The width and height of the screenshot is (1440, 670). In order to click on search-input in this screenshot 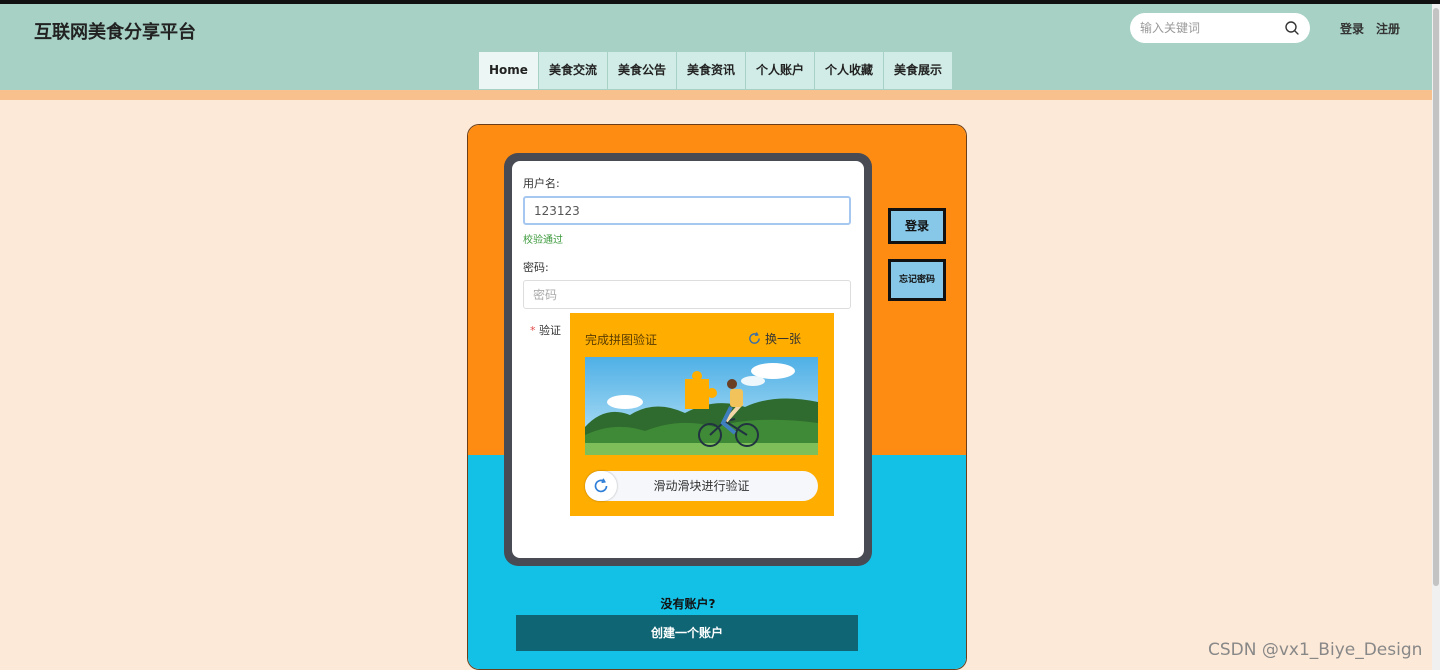, I will do `click(1210, 28)`.